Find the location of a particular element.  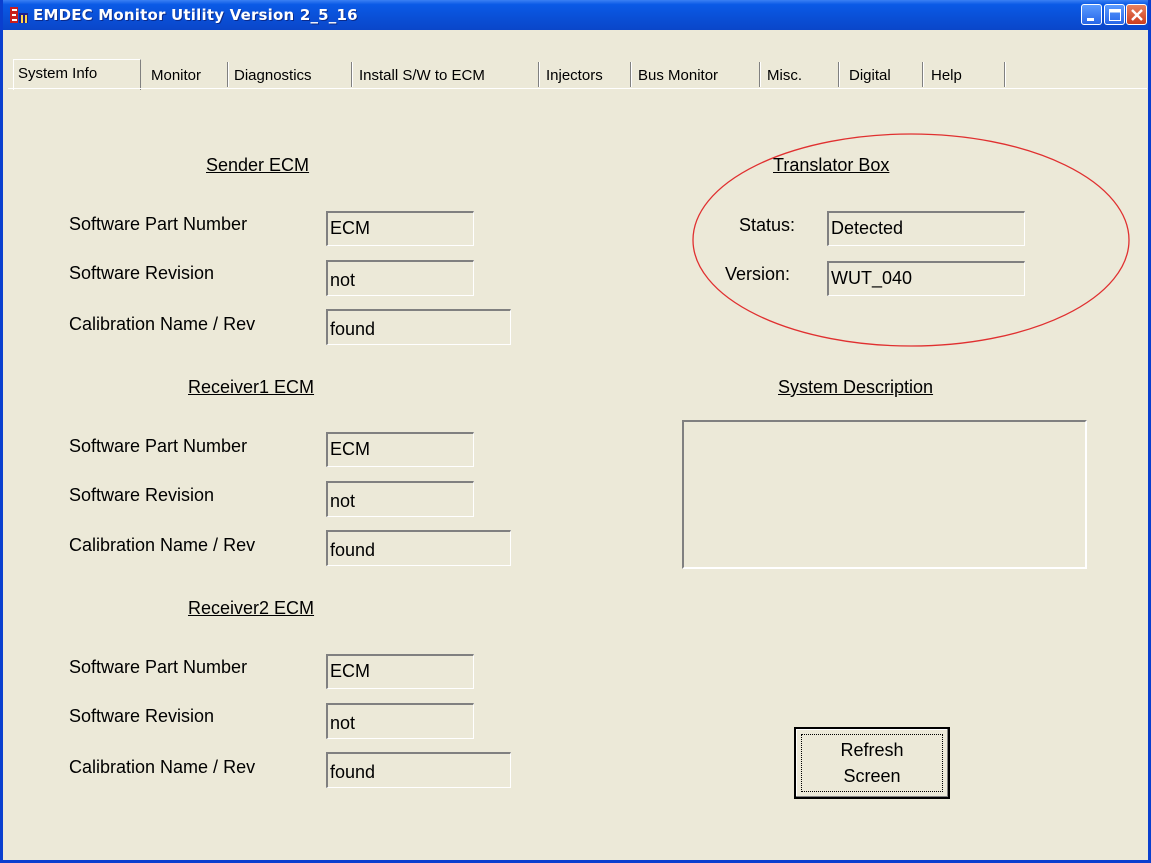

receiver2-part-number-label: Software Part Number is located at coordinates (158, 667).